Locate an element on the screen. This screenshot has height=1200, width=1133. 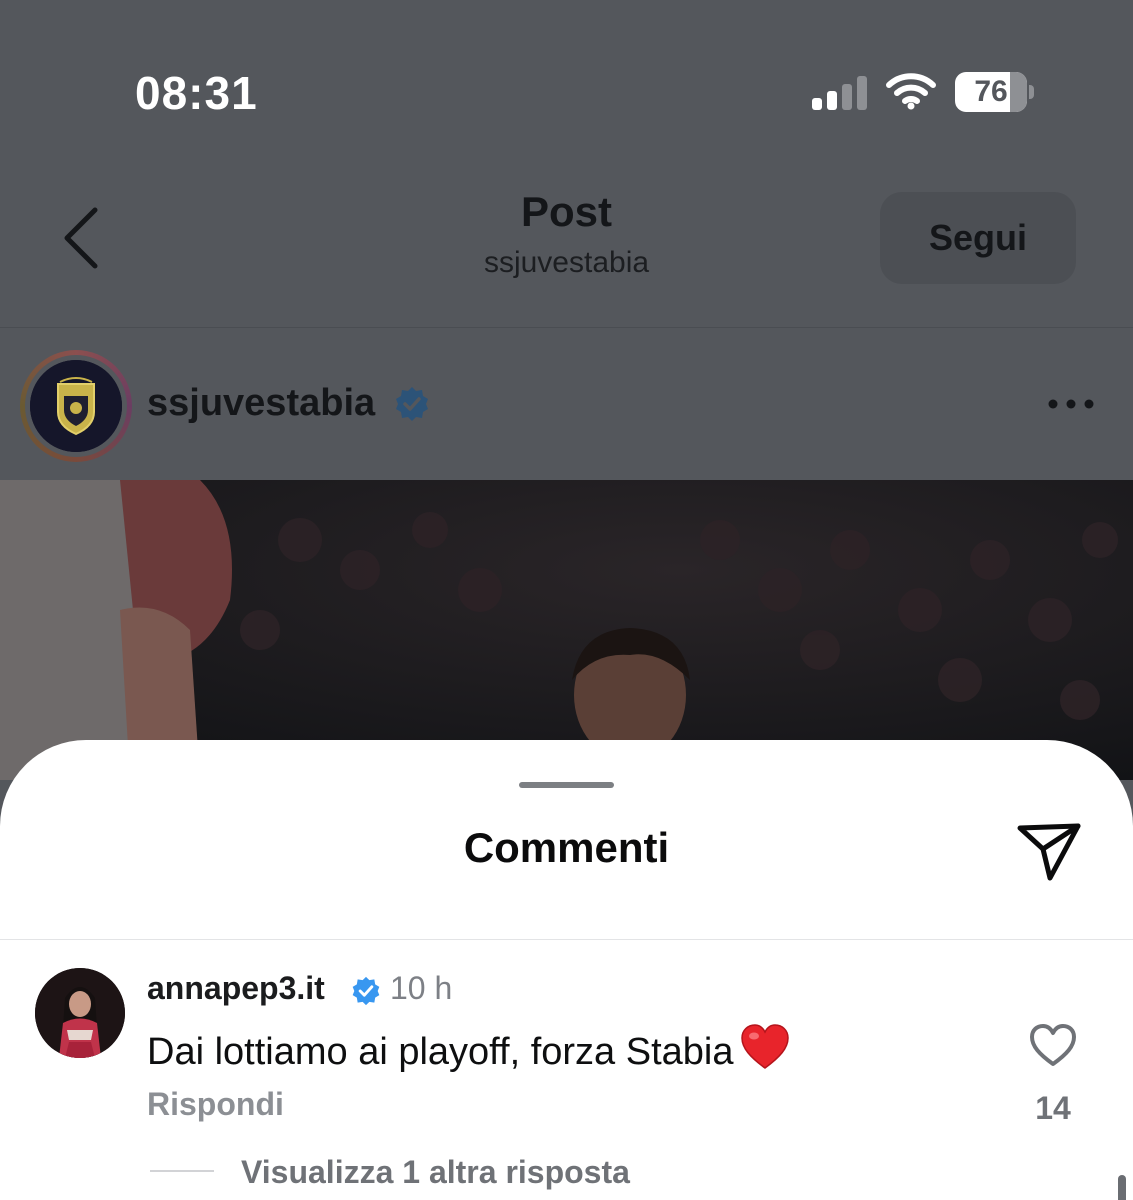
comments-title: Commenti is located at coordinates (566, 847).